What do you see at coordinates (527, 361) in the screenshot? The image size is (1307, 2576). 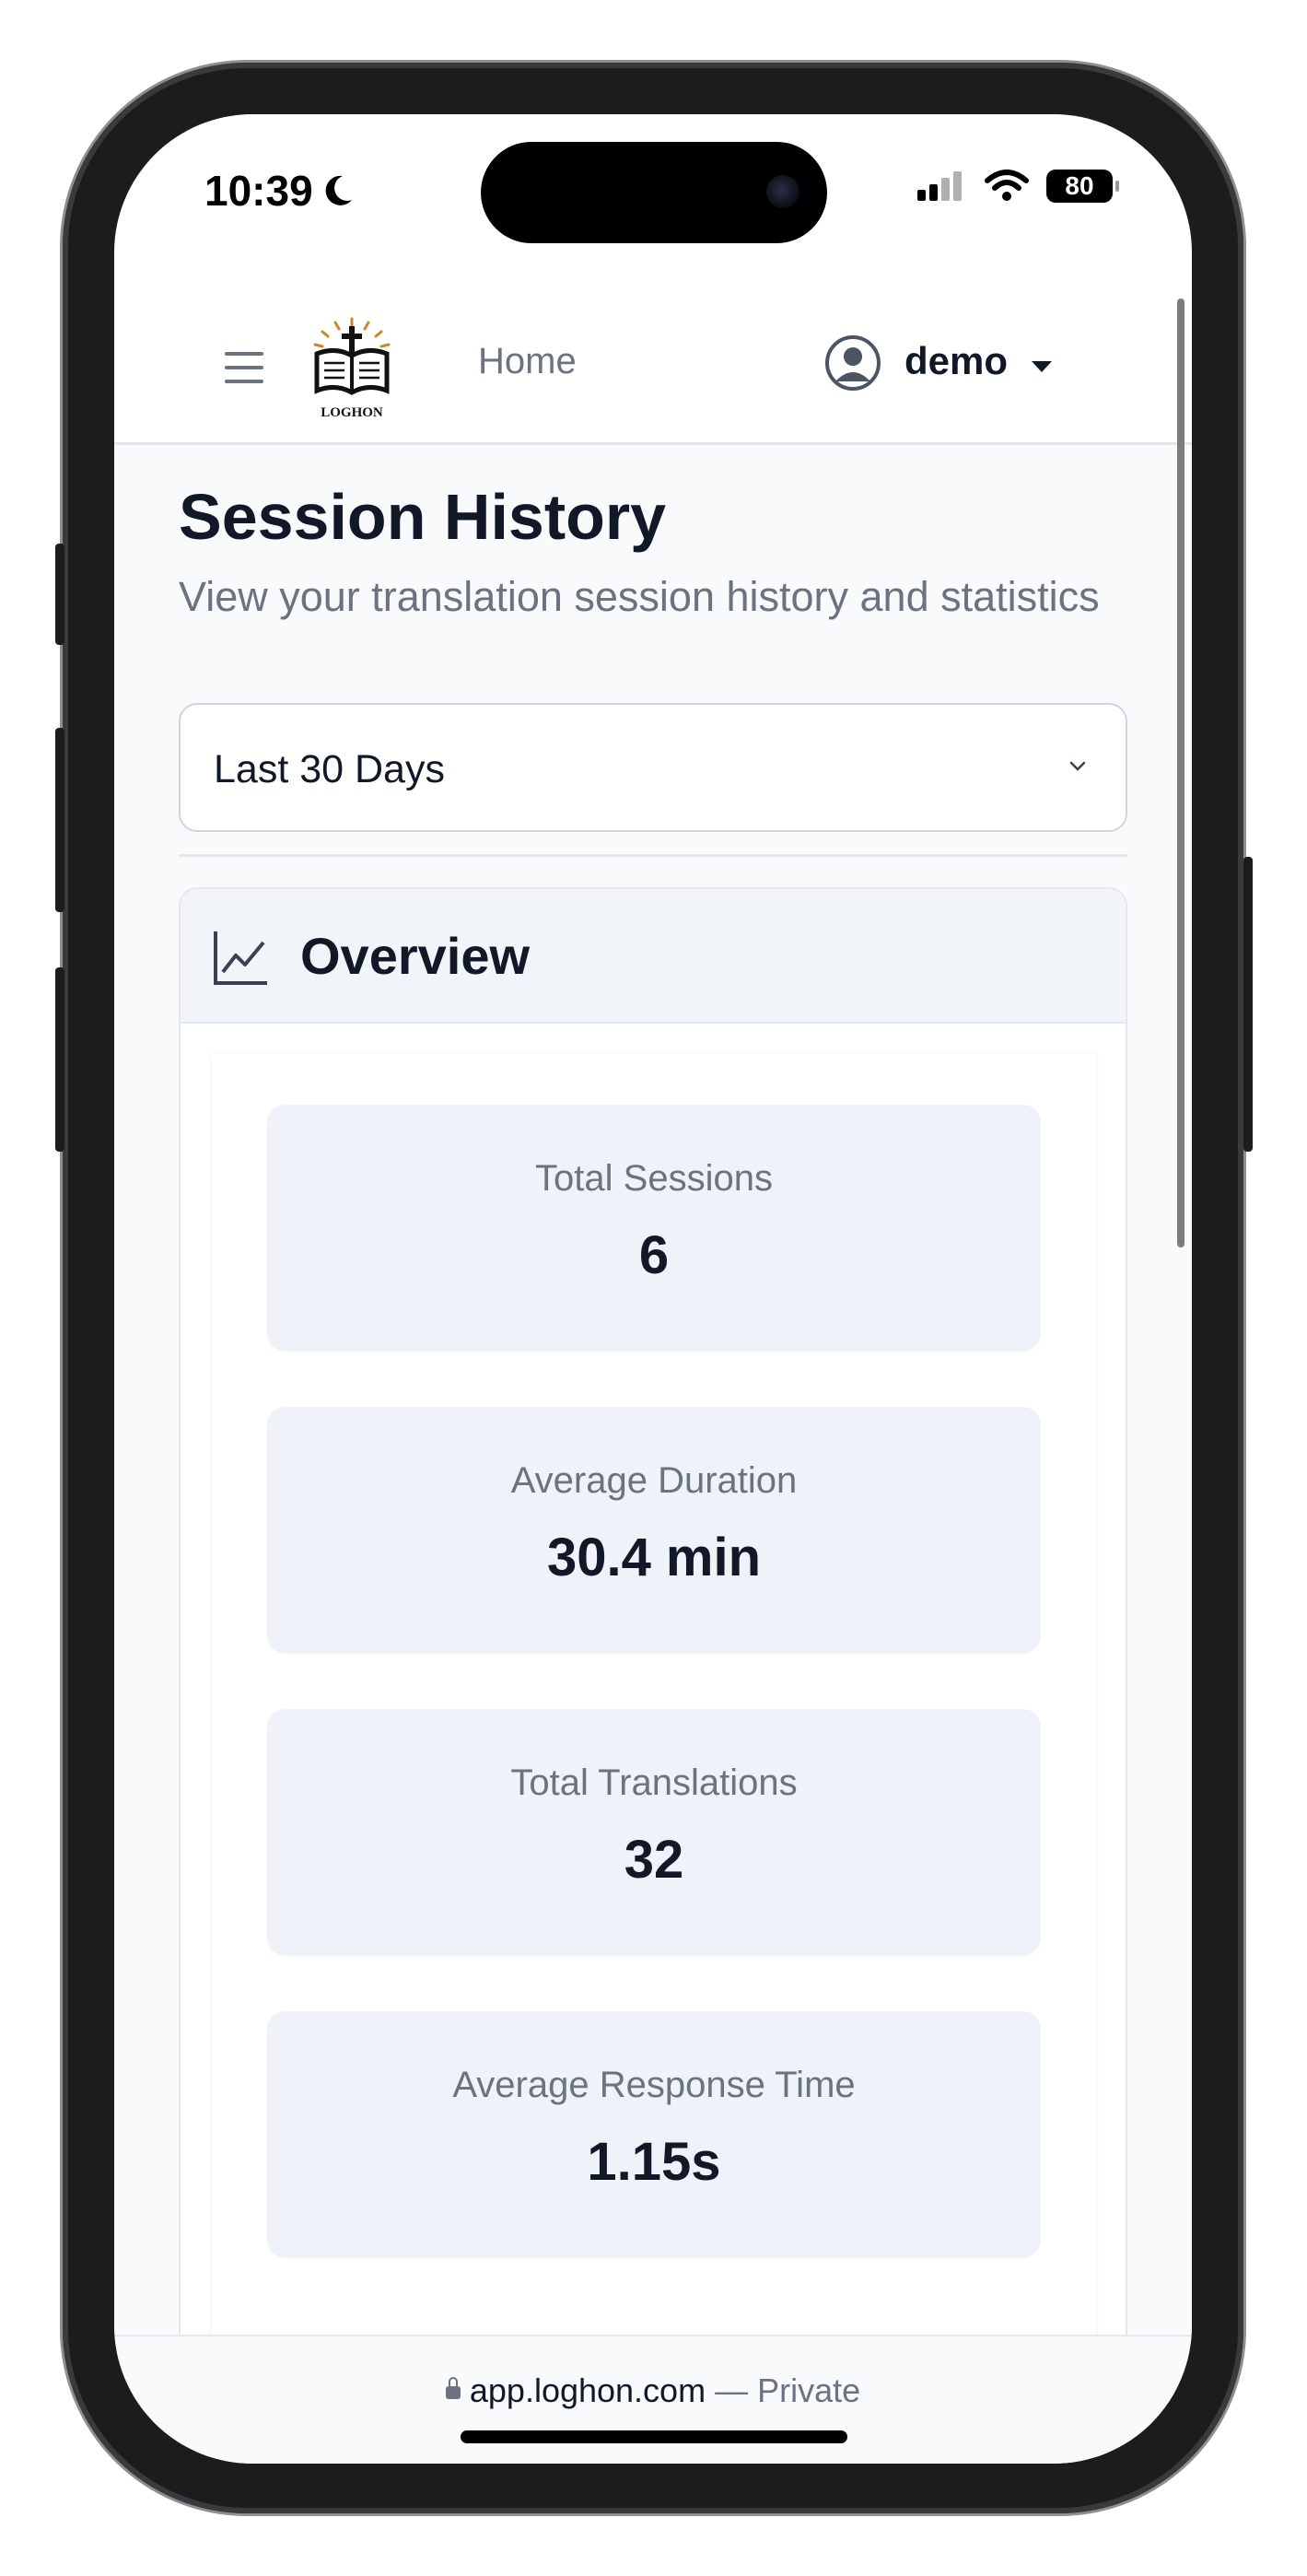 I see `nav-home-link: Home` at bounding box center [527, 361].